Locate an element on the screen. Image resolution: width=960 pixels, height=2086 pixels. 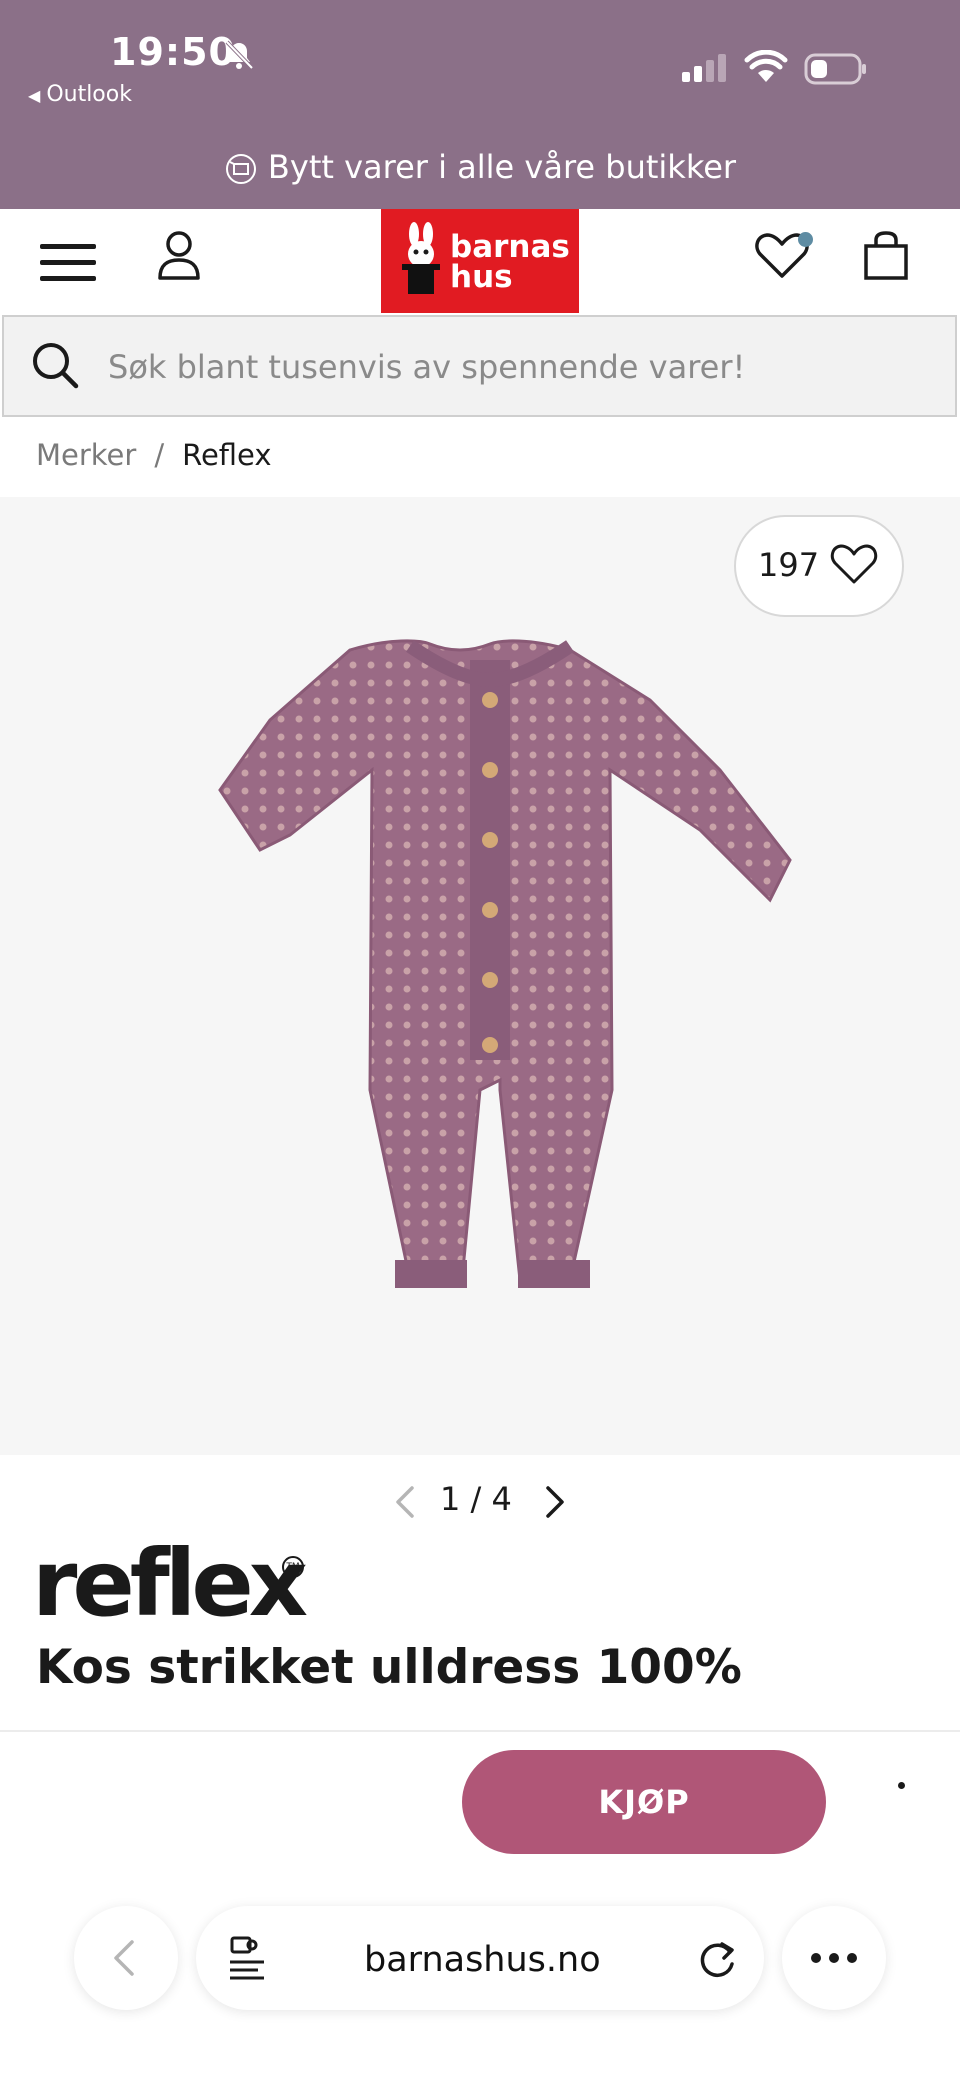
logo-line-2: hus is located at coordinates (481, 277).